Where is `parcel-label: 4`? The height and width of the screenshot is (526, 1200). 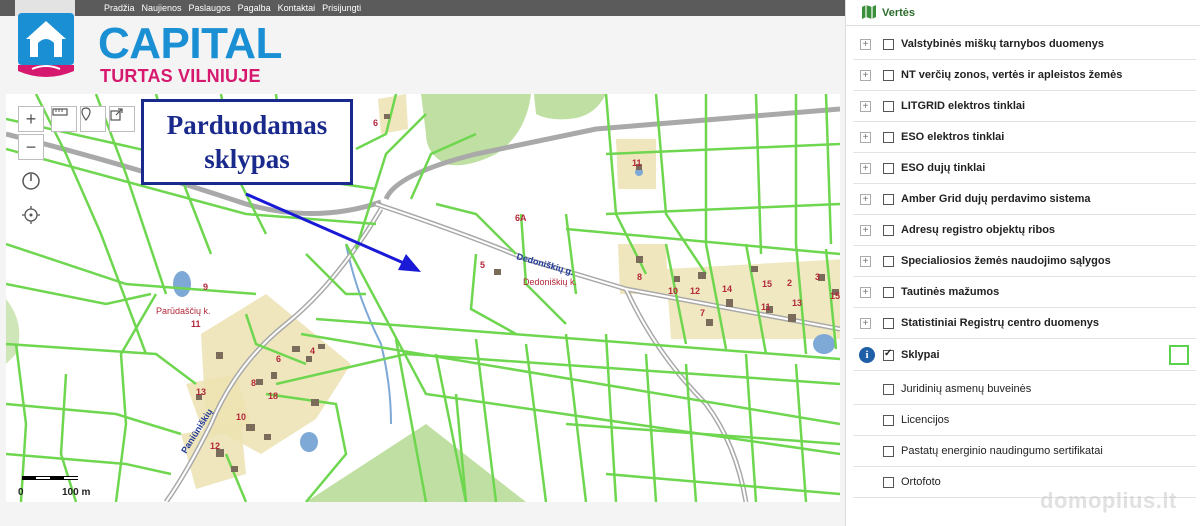
parcel-label: 4 is located at coordinates (312, 351).